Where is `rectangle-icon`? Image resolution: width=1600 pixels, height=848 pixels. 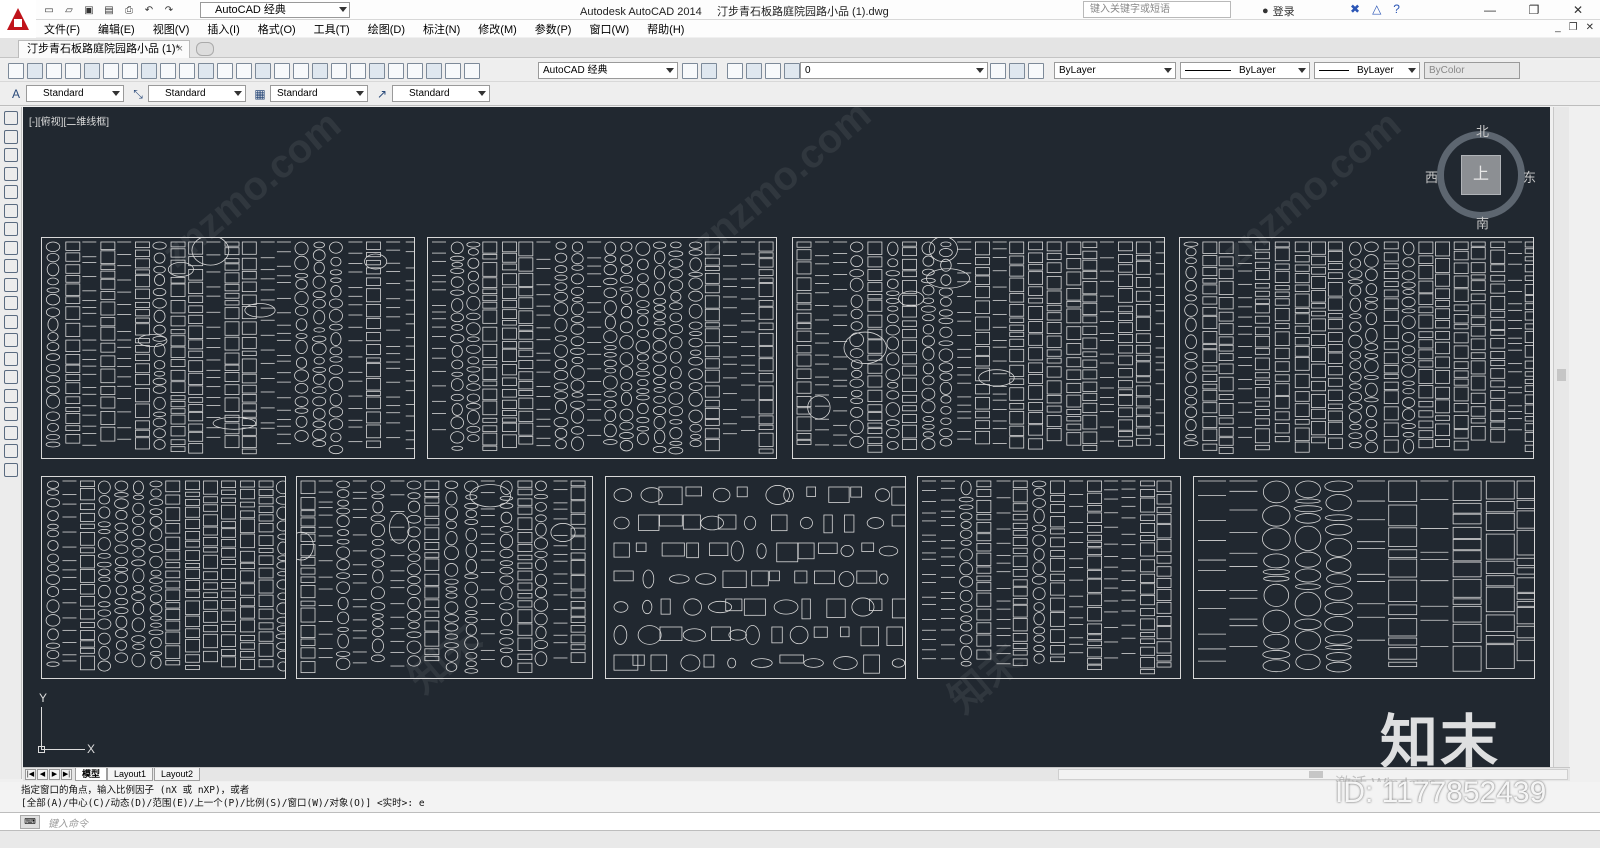
rectangle-icon is located at coordinates (11, 192).